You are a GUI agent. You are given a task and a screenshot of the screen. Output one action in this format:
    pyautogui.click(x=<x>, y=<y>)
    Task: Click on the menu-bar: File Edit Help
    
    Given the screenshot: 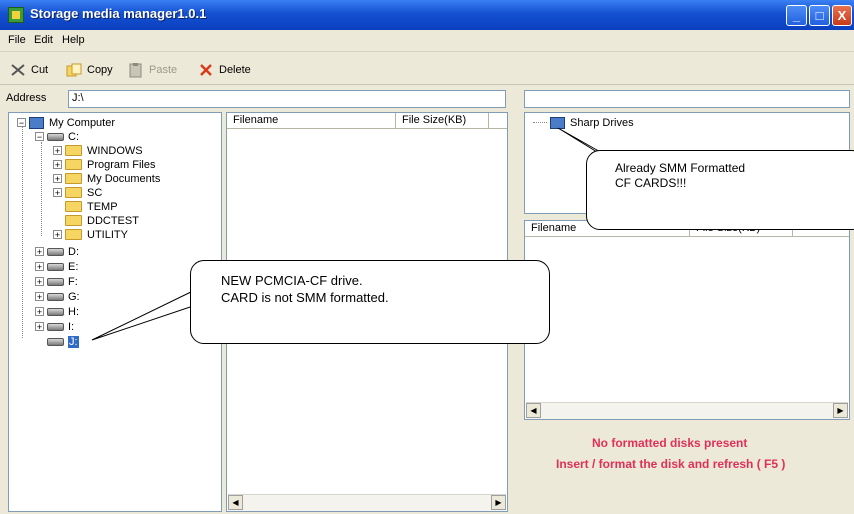 What is the action you would take?
    pyautogui.click(x=427, y=41)
    